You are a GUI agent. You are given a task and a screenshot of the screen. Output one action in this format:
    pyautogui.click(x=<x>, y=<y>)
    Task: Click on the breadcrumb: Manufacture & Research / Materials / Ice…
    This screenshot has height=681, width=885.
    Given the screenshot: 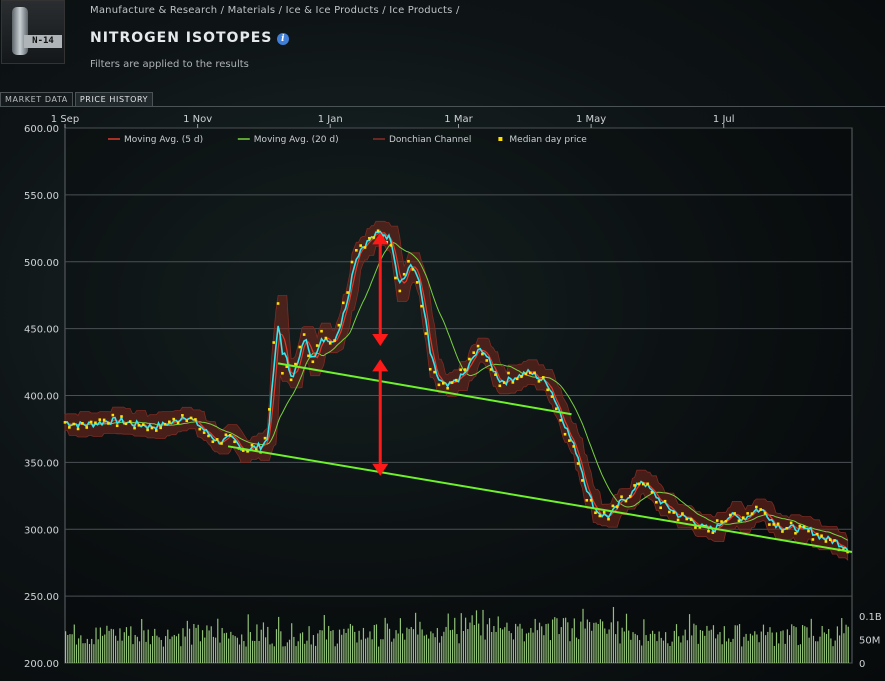 What is the action you would take?
    pyautogui.click(x=275, y=10)
    